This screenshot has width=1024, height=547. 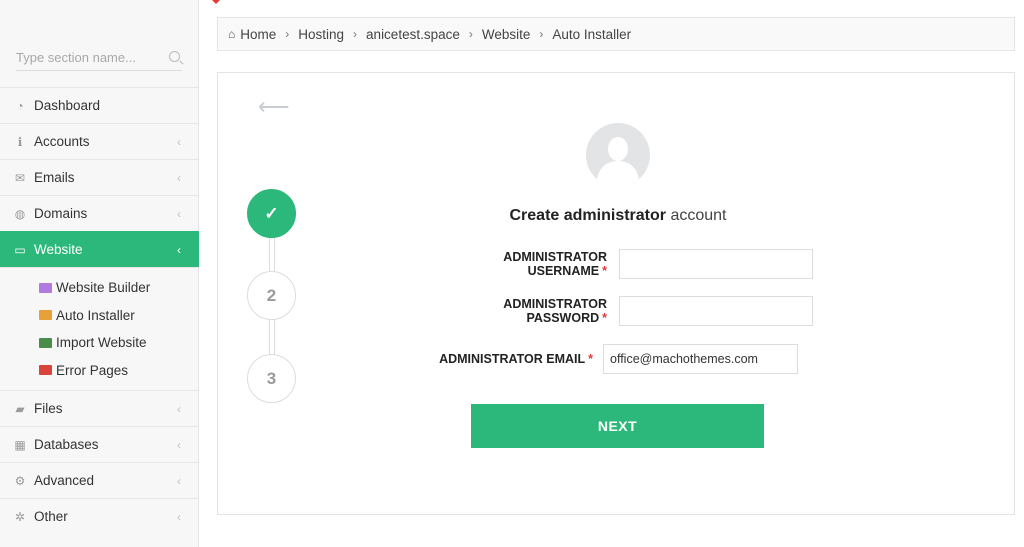 What do you see at coordinates (51, 516) in the screenshot?
I see `sidebar-item-label: Other` at bounding box center [51, 516].